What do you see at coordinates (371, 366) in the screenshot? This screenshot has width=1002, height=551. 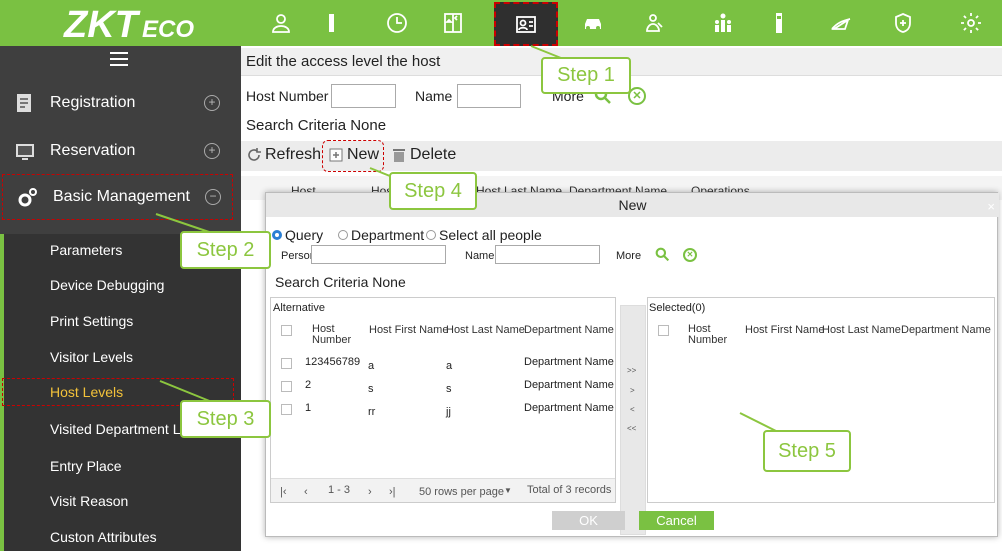 I see `cell-first-name: a` at bounding box center [371, 366].